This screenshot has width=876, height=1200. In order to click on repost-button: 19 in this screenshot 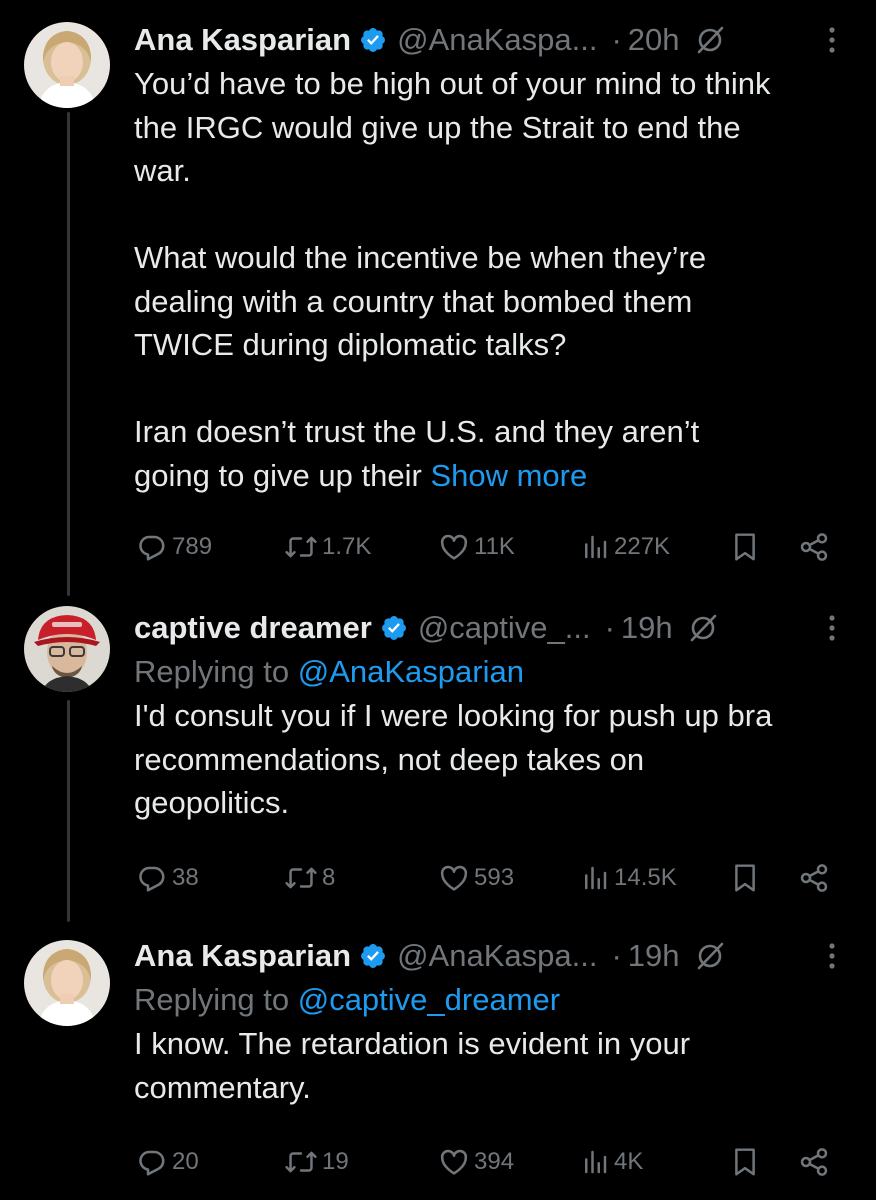, I will do `click(316, 1162)`.